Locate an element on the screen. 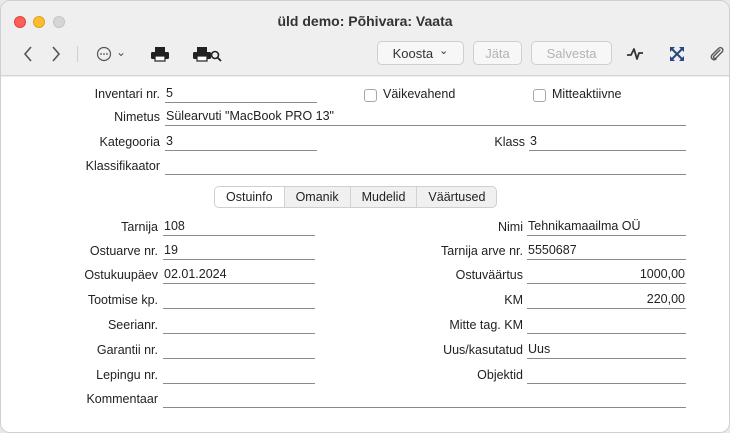 Image resolution: width=730 pixels, height=433 pixels. class-label: Klass is located at coordinates (509, 142).